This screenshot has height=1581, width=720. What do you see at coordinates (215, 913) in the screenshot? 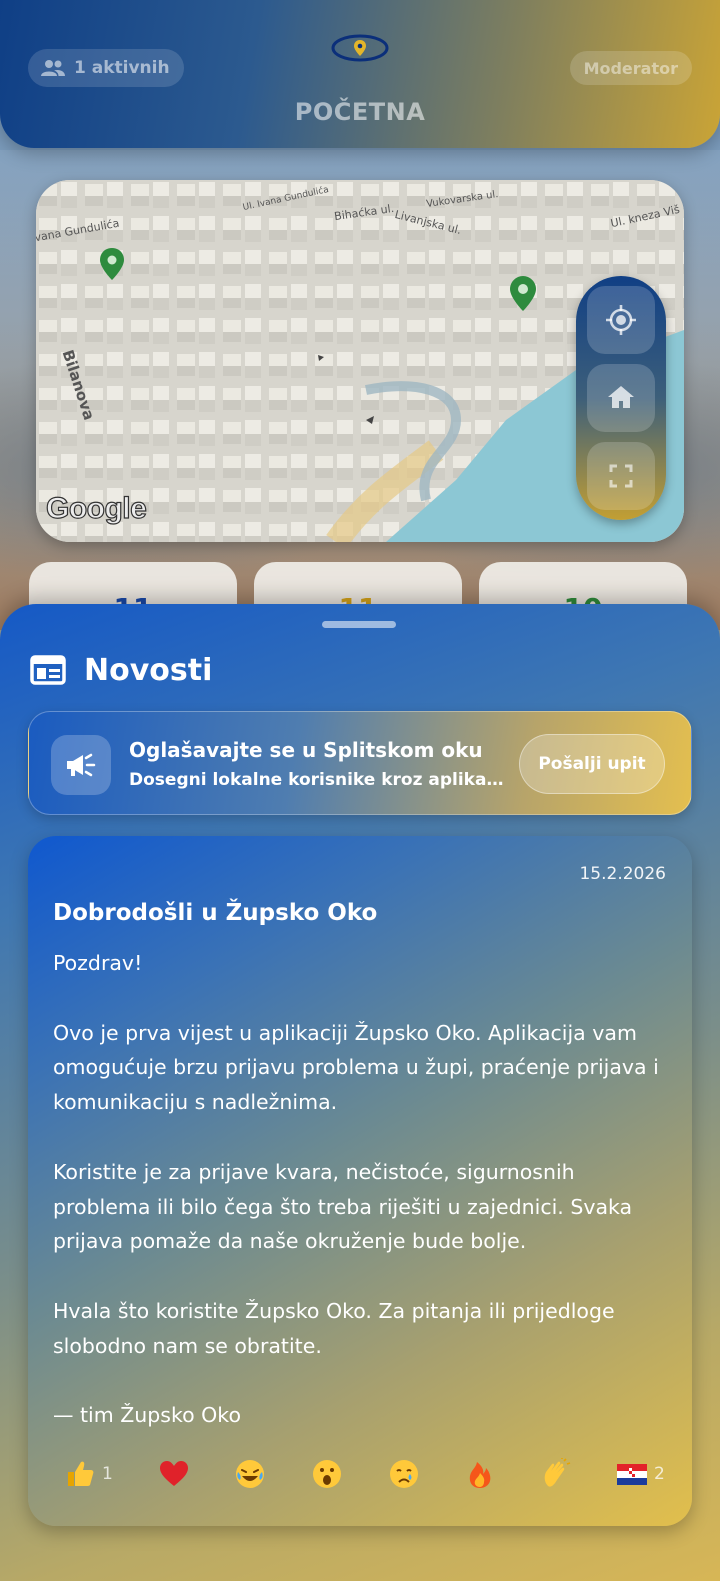
I see `post-title: Dobrodošli u Župsko Oko` at bounding box center [215, 913].